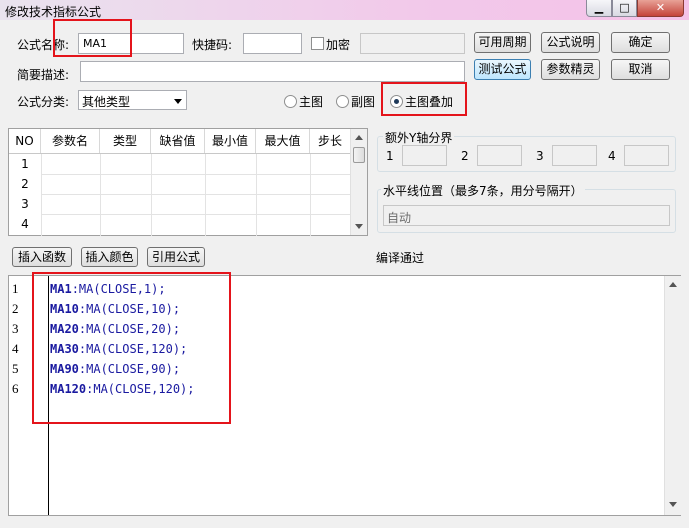  What do you see at coordinates (25, 224) in the screenshot?
I see `row-number: 4` at bounding box center [25, 224].